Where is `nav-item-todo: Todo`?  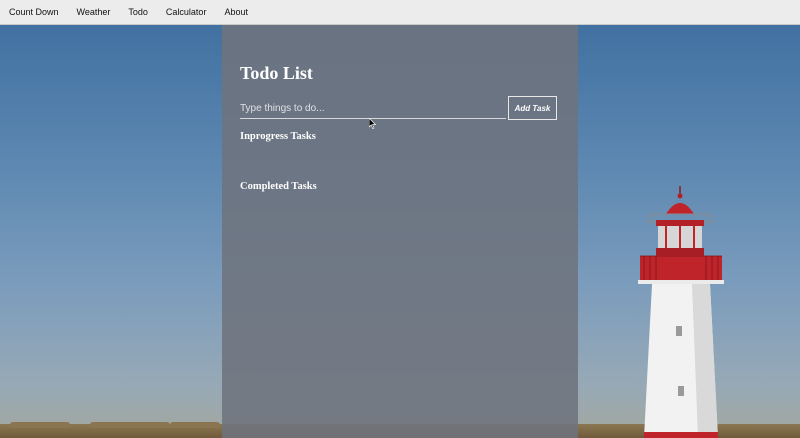
nav-item-todo: Todo is located at coordinates (138, 12).